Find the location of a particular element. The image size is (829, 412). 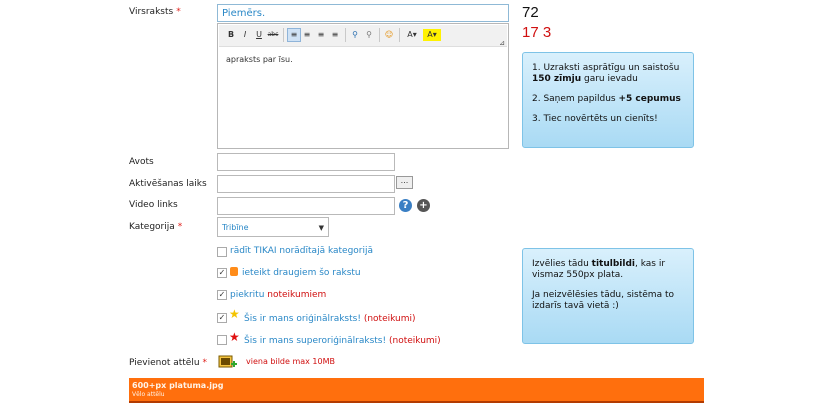

highlight-icon: A▾ is located at coordinates (432, 35).